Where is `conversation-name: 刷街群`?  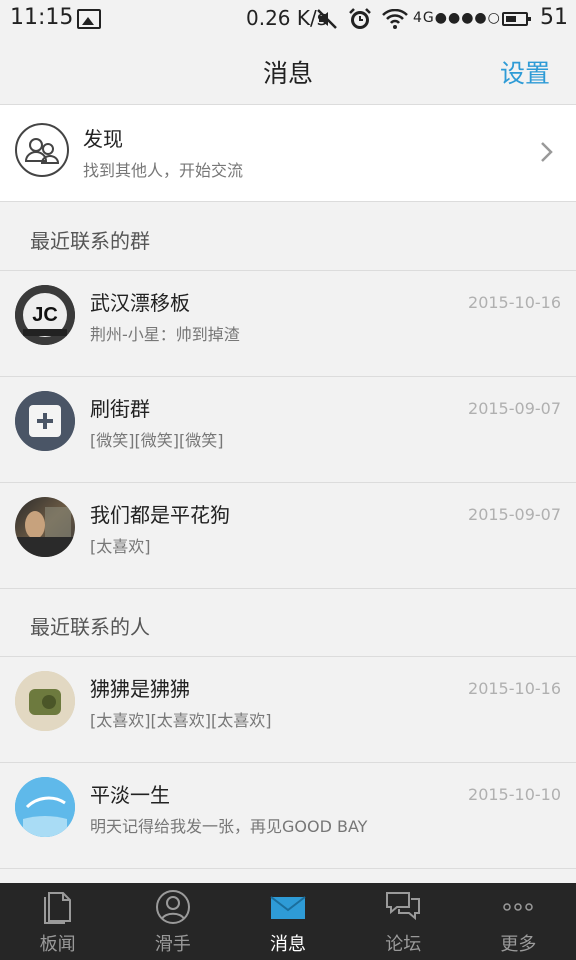
conversation-name: 刷街群 is located at coordinates (120, 409).